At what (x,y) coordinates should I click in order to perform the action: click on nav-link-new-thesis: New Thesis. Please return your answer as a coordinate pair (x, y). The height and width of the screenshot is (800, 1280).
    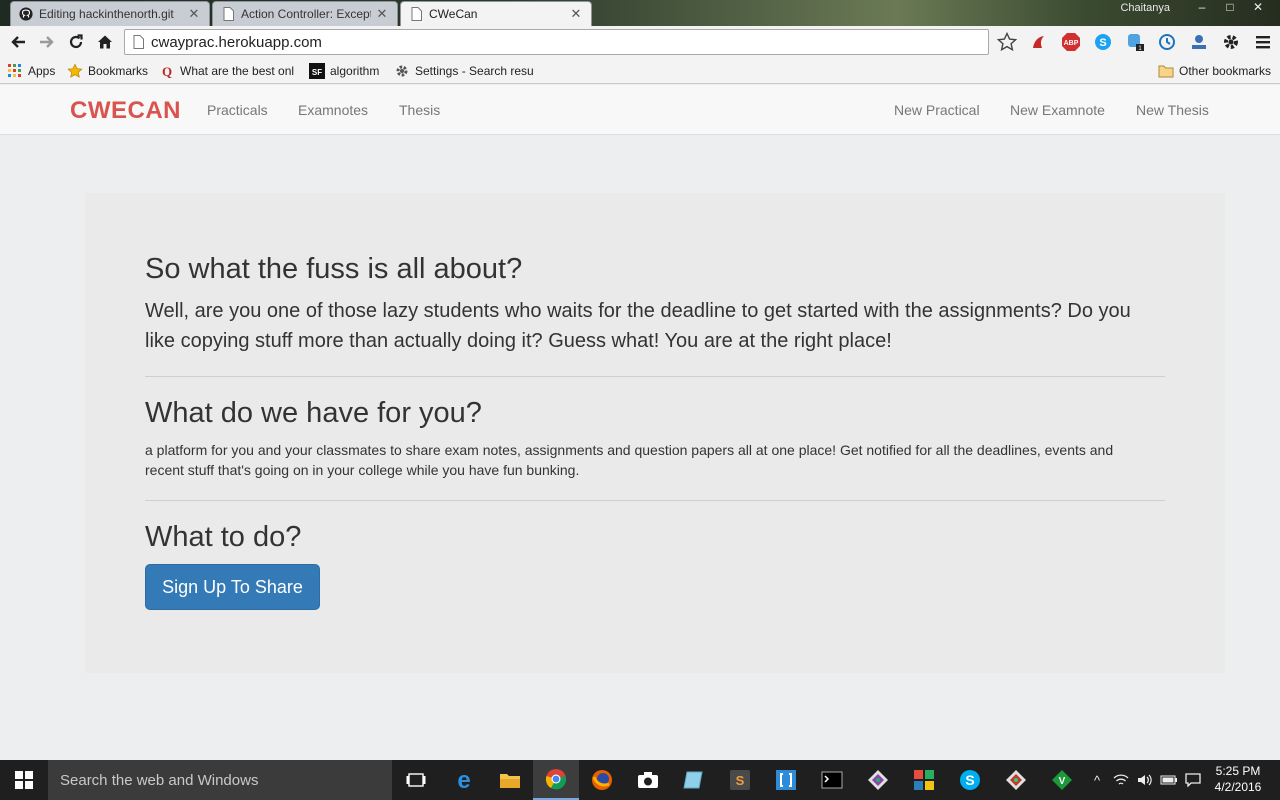
    Looking at the image, I should click on (1172, 110).